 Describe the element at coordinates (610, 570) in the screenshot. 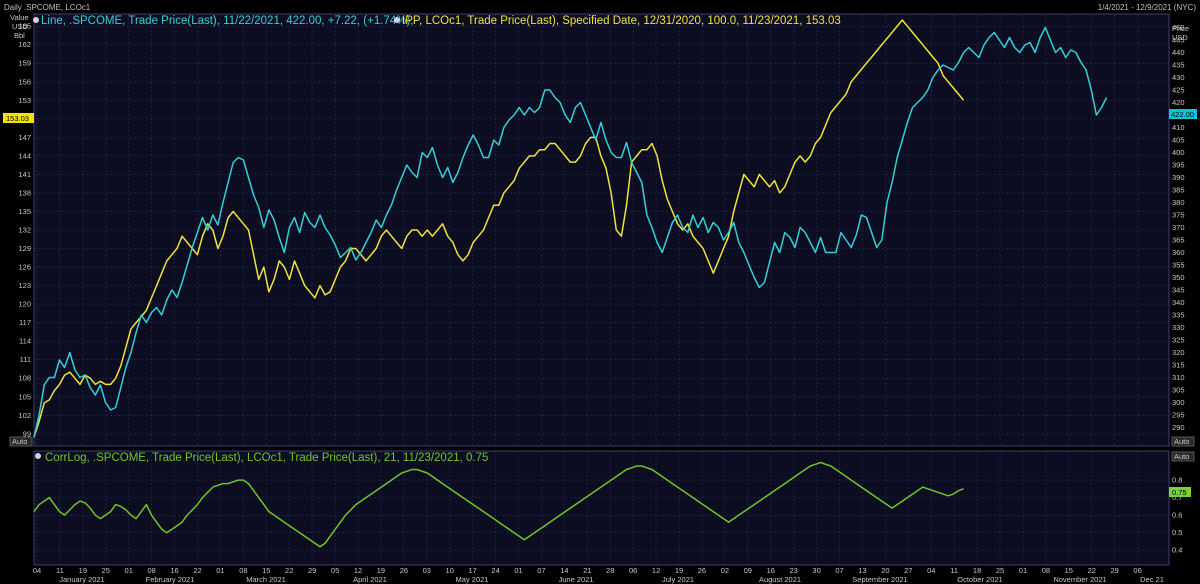

I see `x-tick-label: 28` at that location.